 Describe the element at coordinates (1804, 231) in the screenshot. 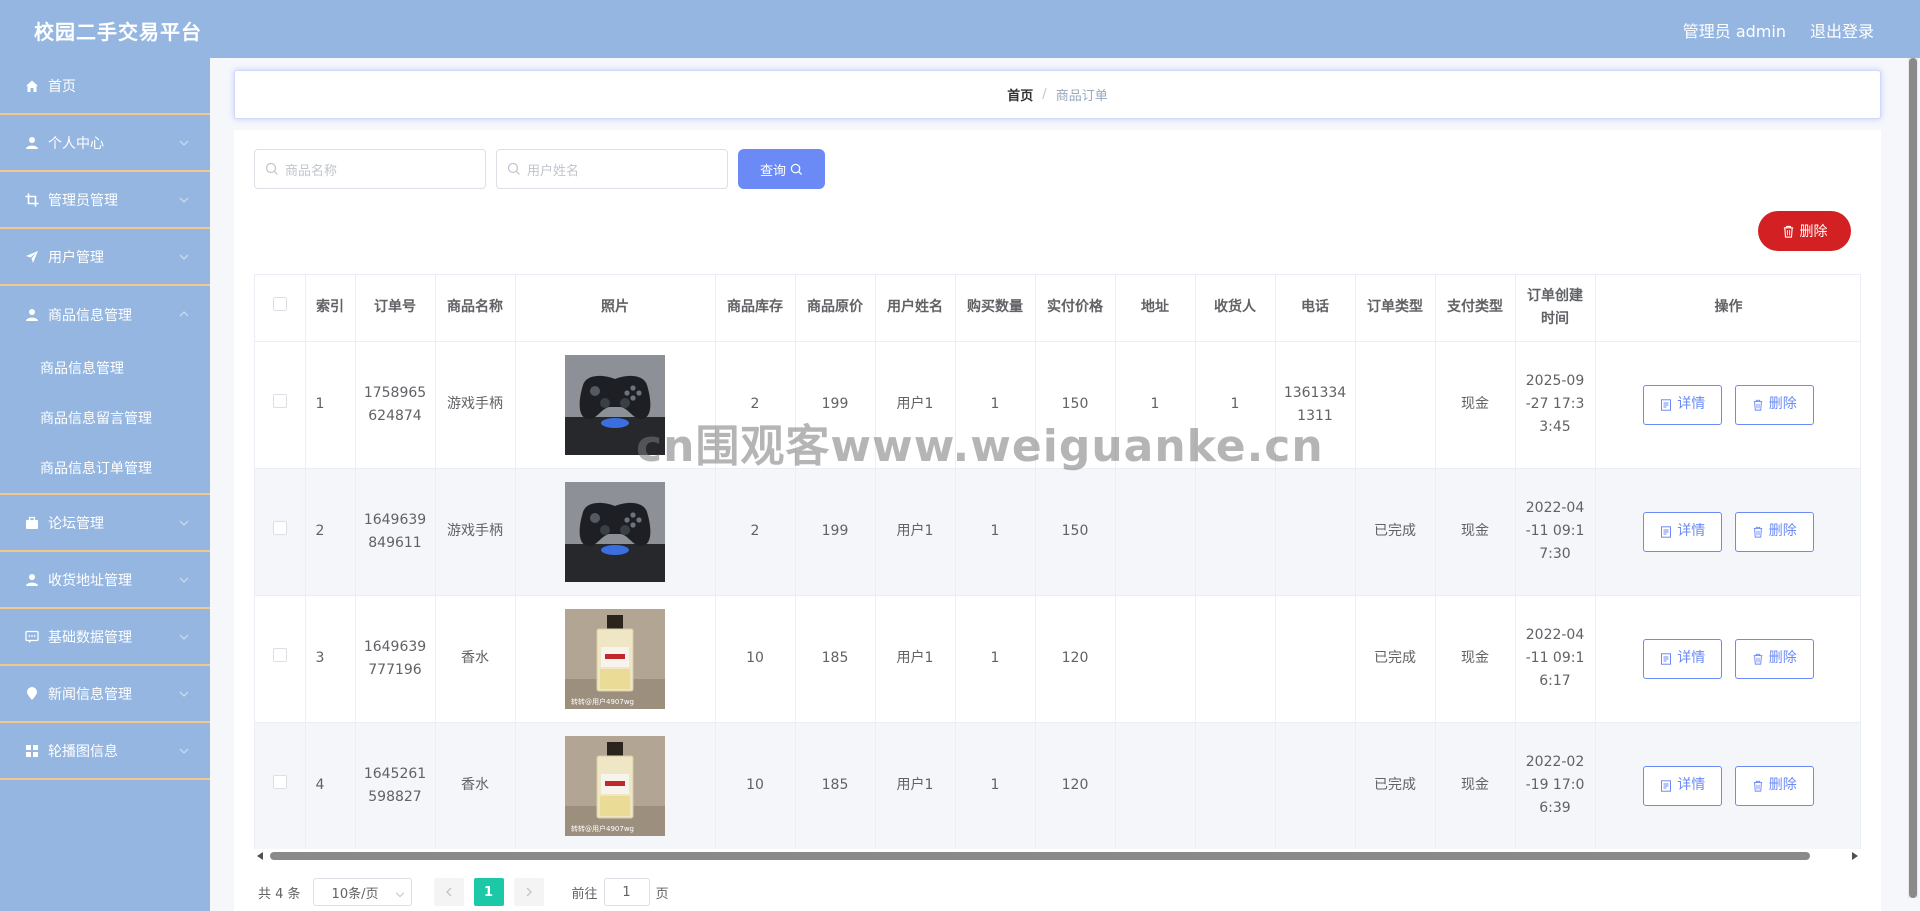

I see `batch-delete-button: 删除` at that location.